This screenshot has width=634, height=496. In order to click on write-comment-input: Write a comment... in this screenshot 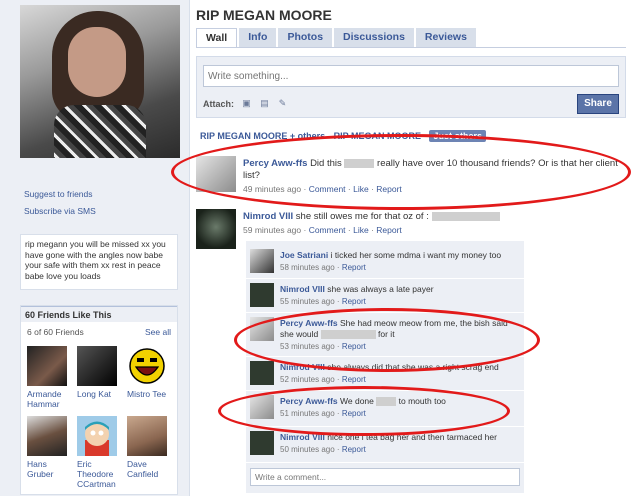, I will do `click(385, 477)`.